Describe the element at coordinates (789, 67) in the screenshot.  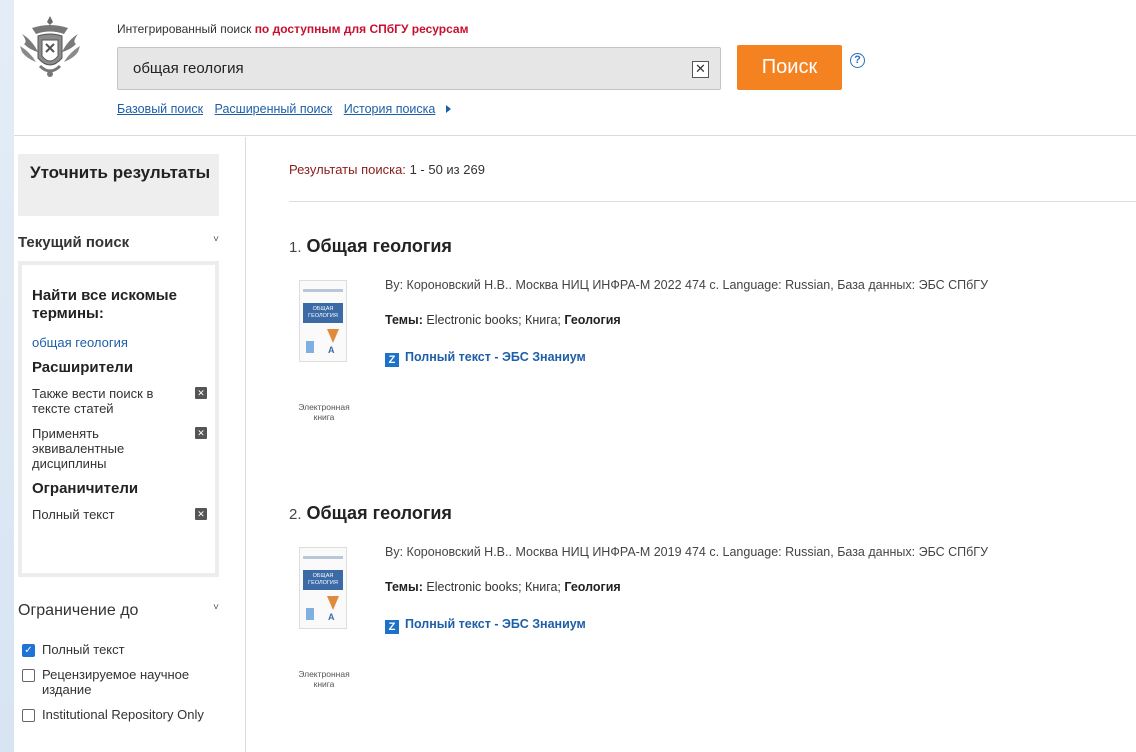
I see `search-button: Поиск` at that location.